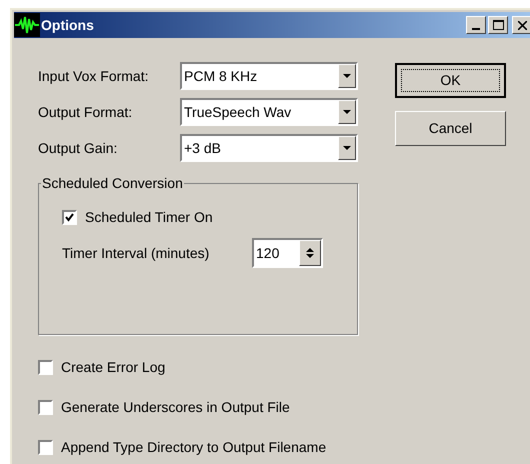 This screenshot has height=464, width=530. What do you see at coordinates (175, 407) in the screenshot?
I see `checkbox-label: Generate Underscores in Output File` at bounding box center [175, 407].